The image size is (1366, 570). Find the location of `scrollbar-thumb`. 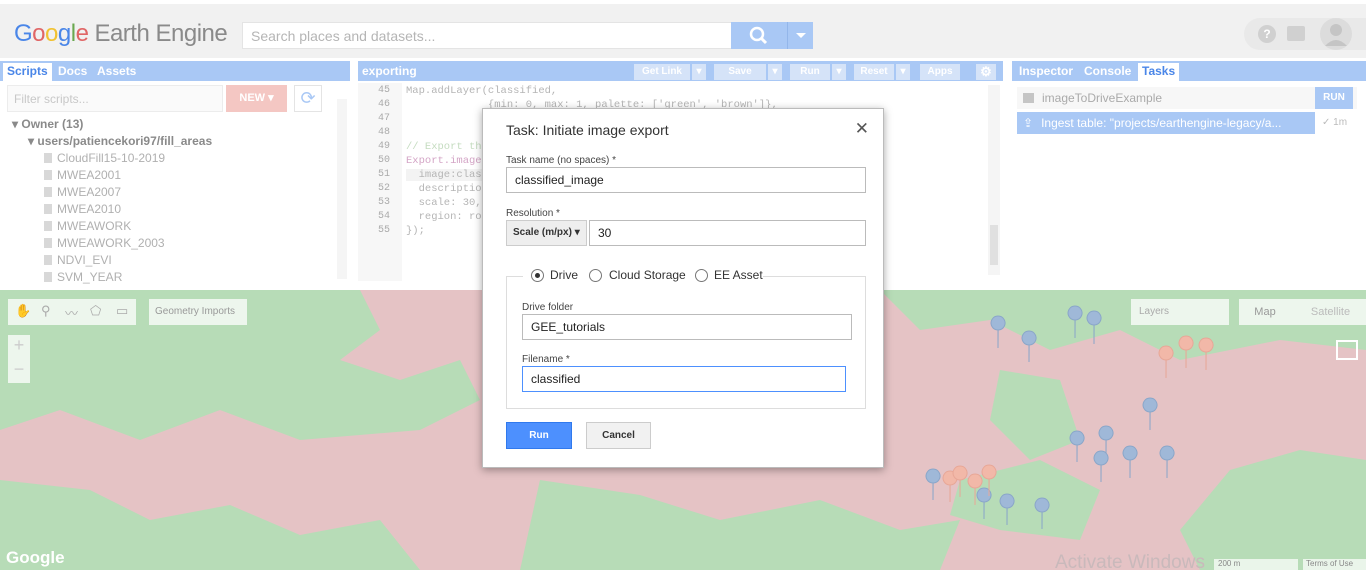

scrollbar-thumb is located at coordinates (994, 245).